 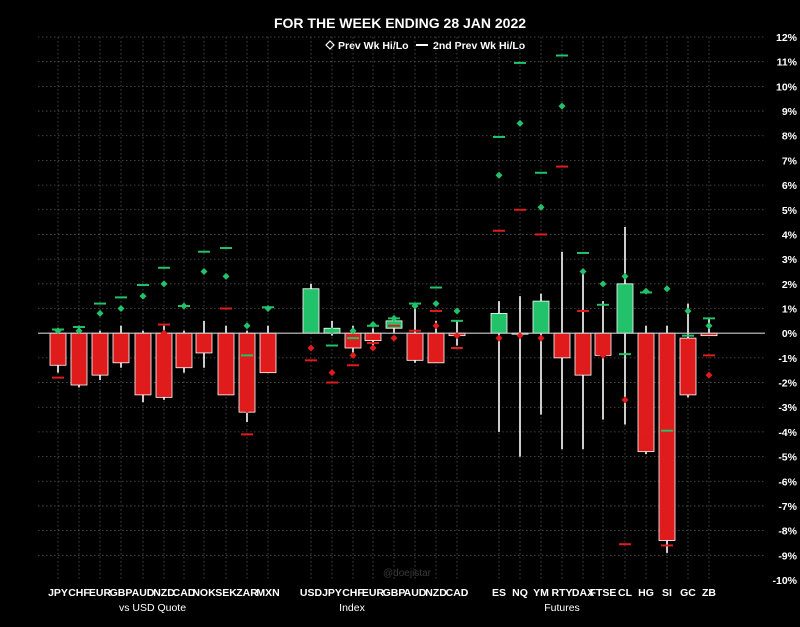 What do you see at coordinates (787, 556) in the screenshot?
I see `y-tick-label: -9%` at bounding box center [787, 556].